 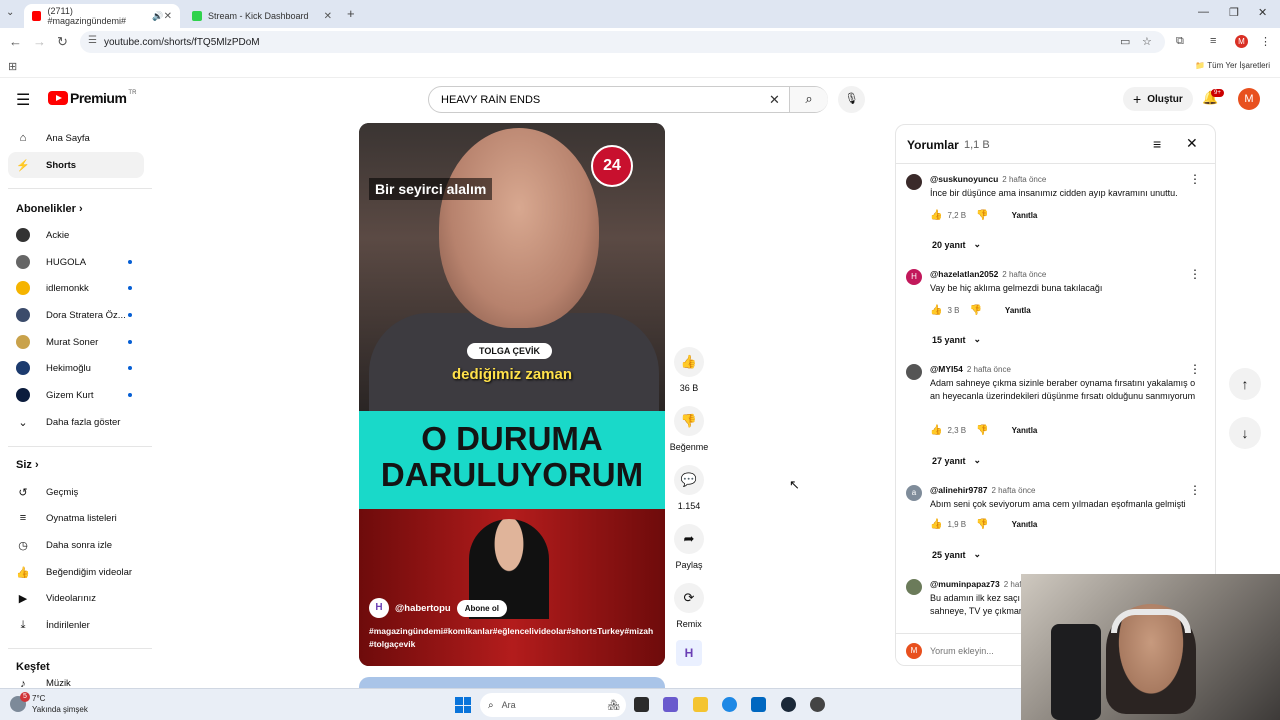 What do you see at coordinates (92, 40) in the screenshot?
I see `site-info-icon: ☰` at bounding box center [92, 40].